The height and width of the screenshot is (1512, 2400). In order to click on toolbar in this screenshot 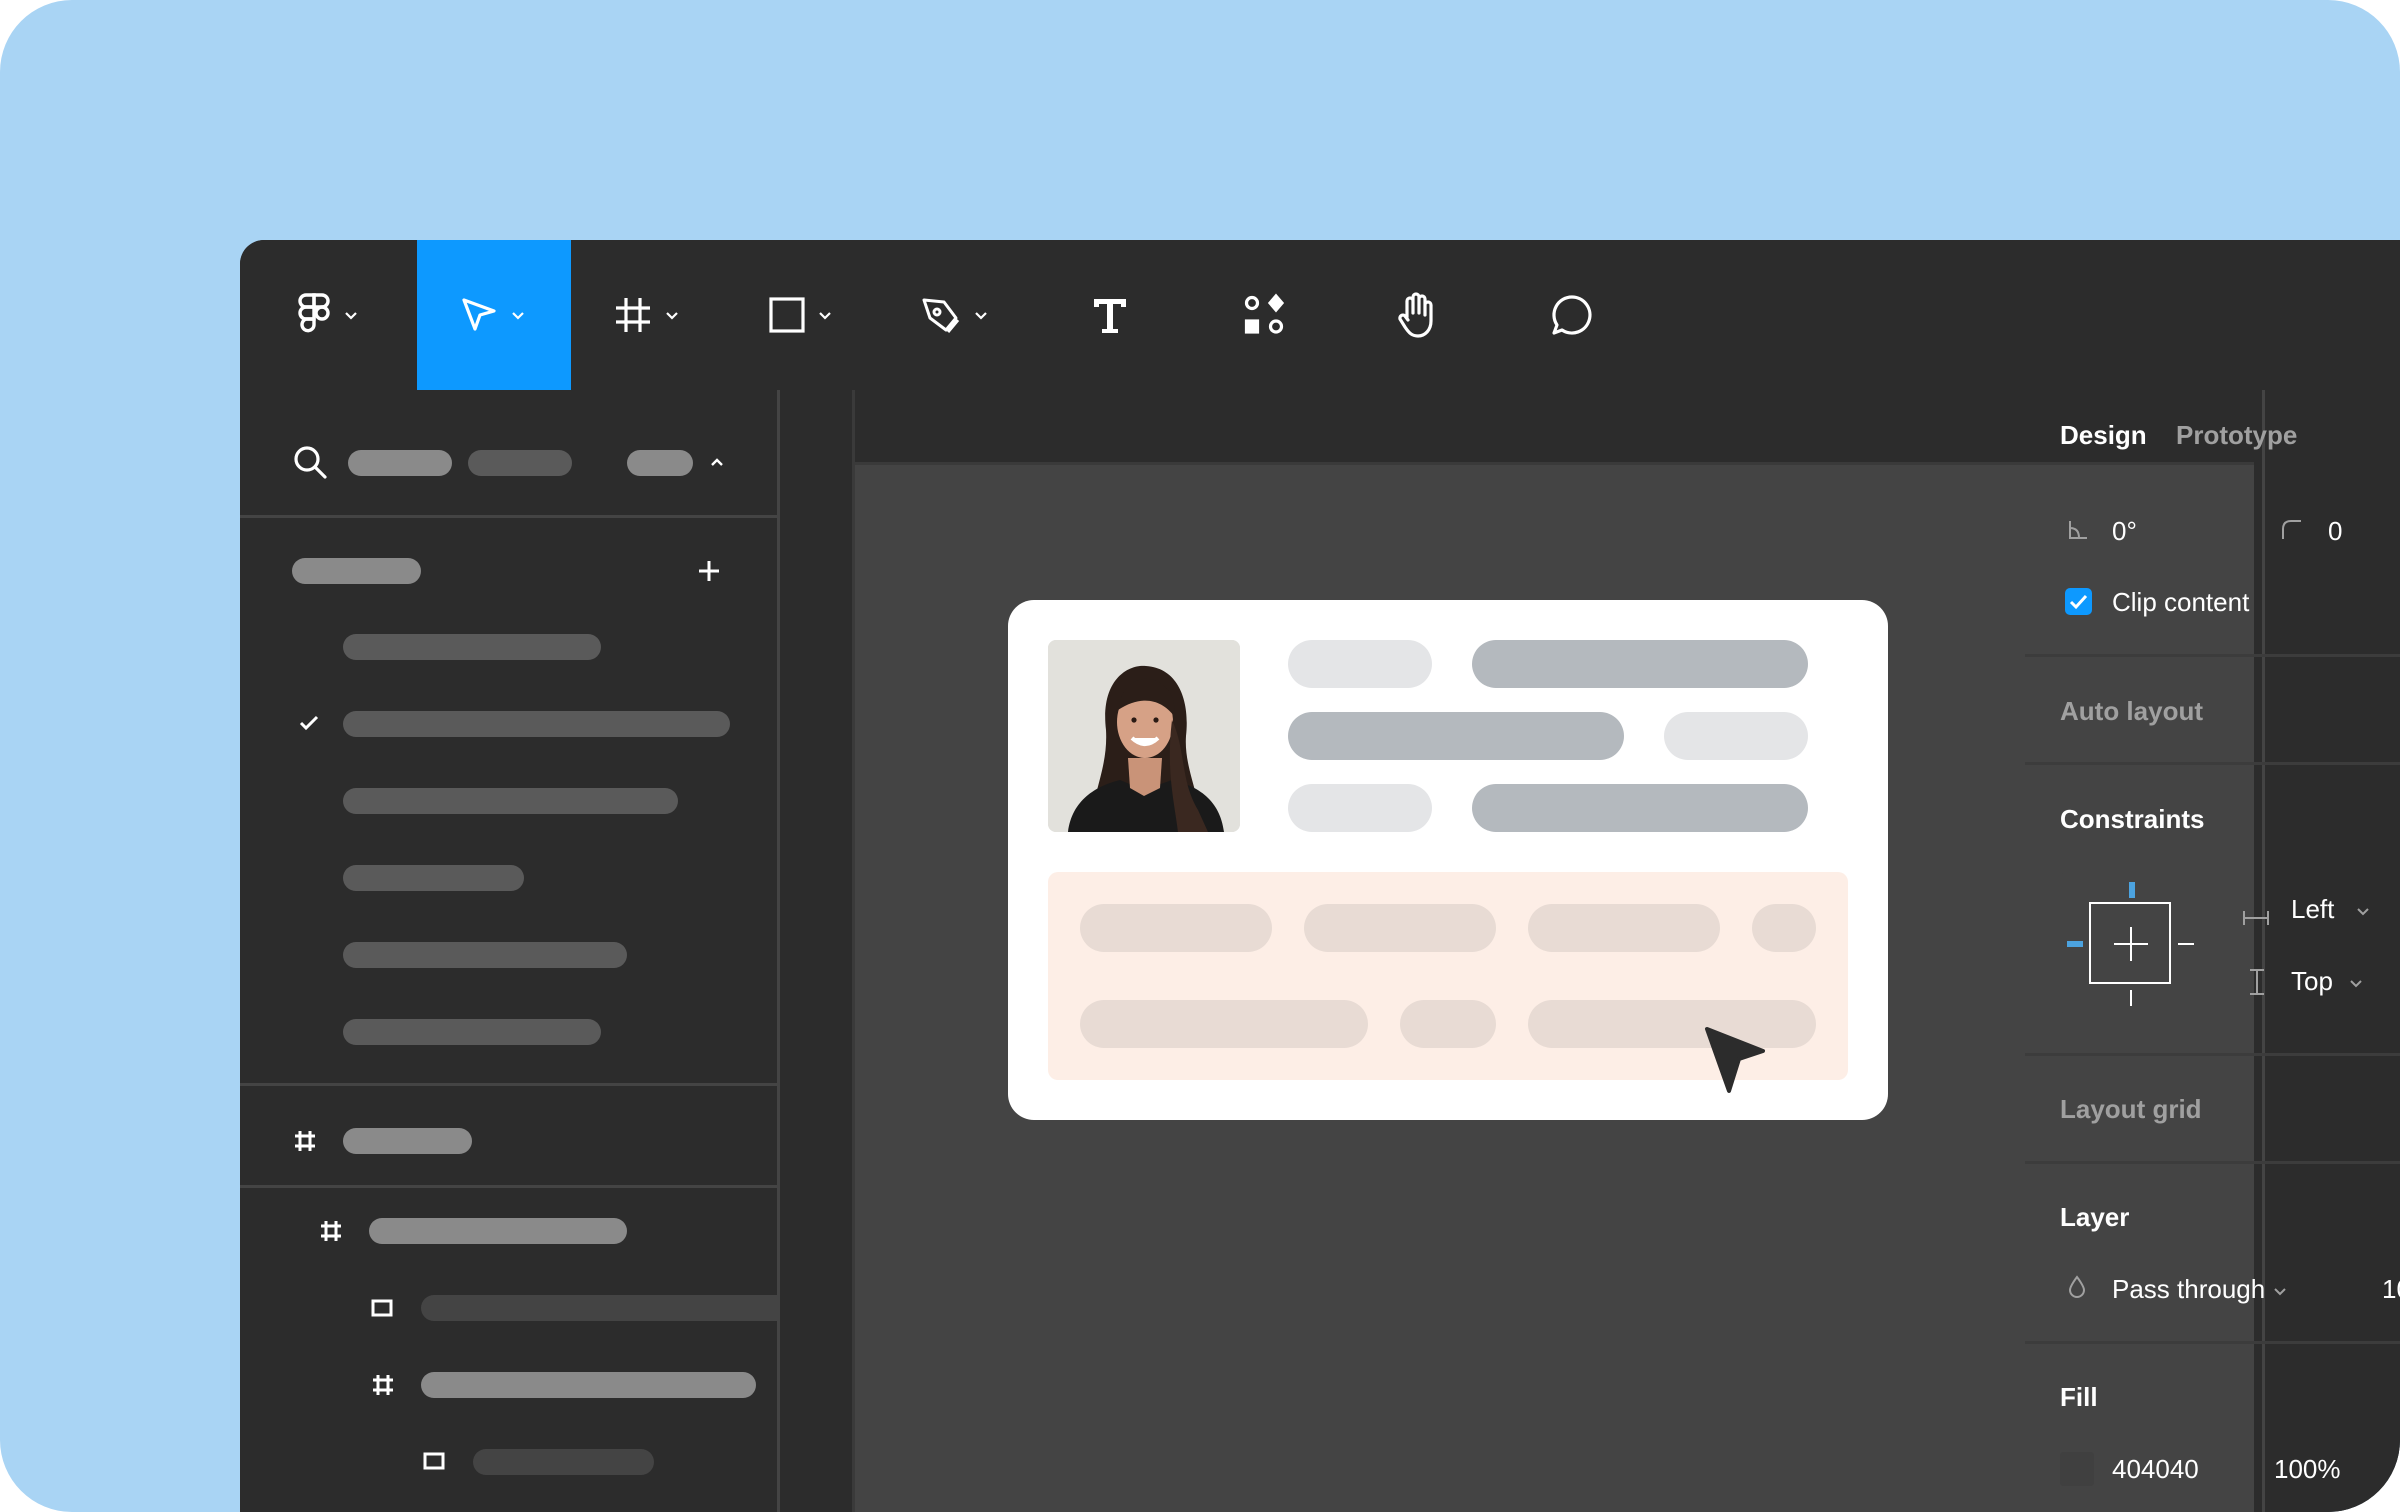, I will do `click(1320, 315)`.